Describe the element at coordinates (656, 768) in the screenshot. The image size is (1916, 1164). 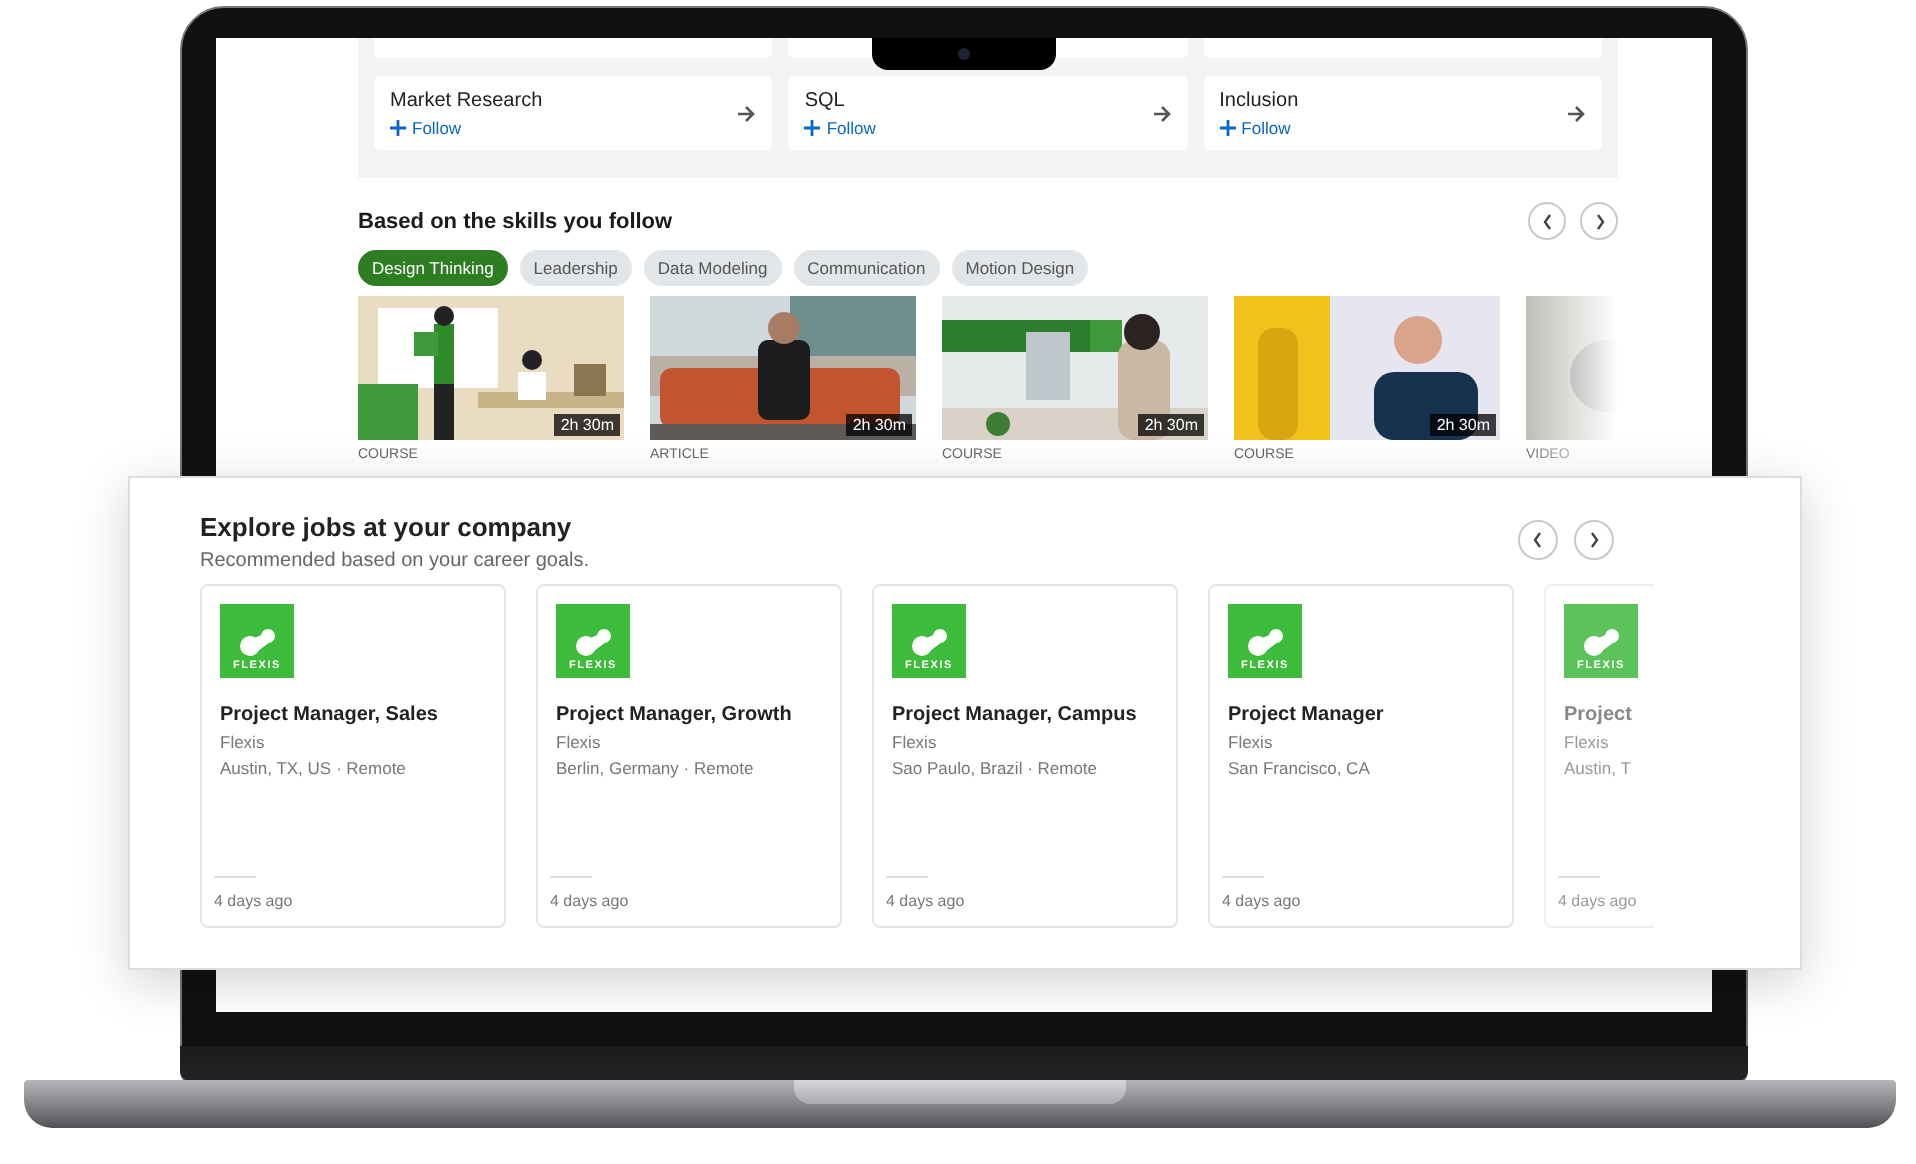
I see `job-location: Berlin, Germany · Remote` at that location.